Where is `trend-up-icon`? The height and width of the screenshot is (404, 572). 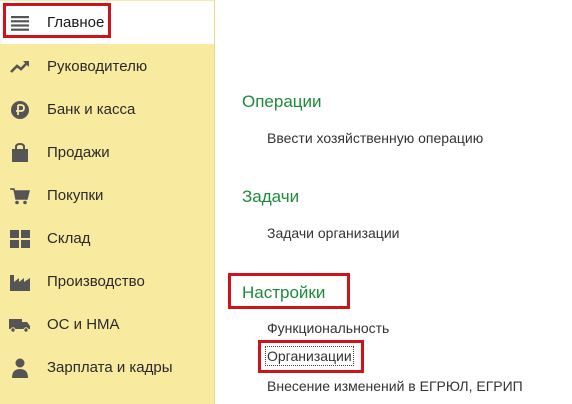
trend-up-icon is located at coordinates (20, 67).